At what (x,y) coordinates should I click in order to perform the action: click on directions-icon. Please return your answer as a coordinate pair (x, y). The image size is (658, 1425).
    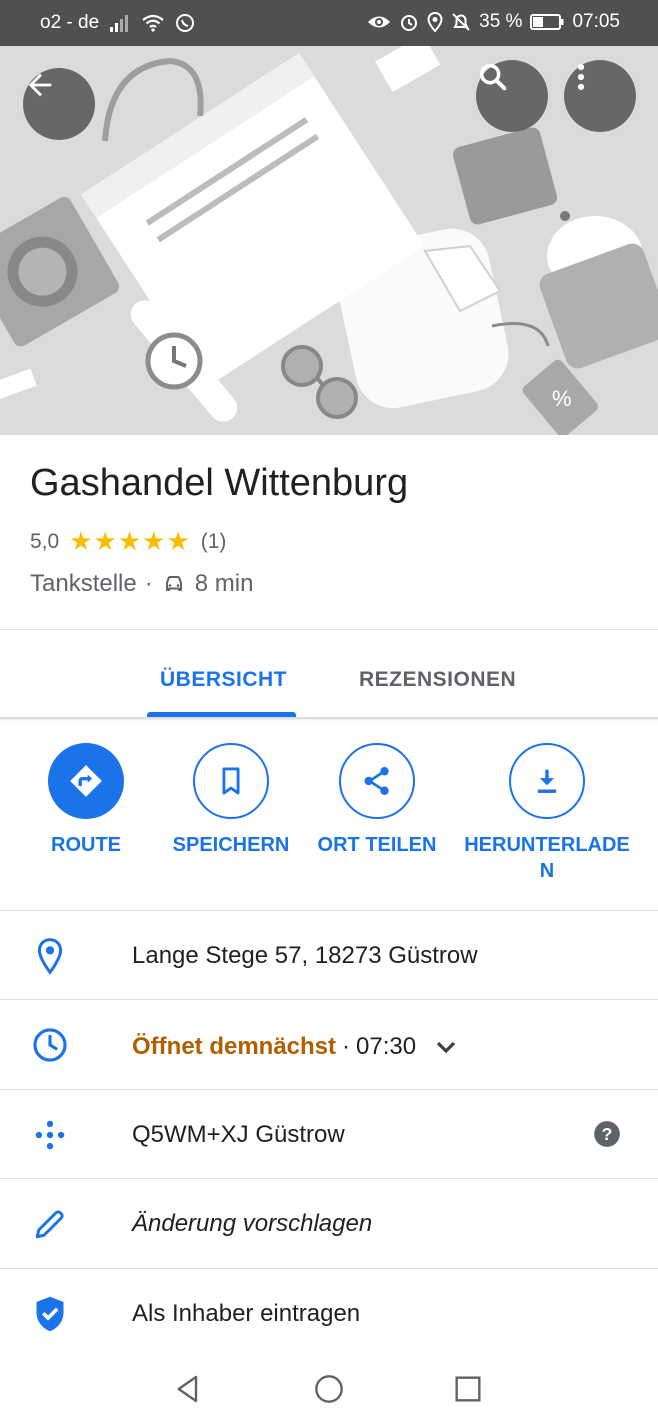
    Looking at the image, I should click on (86, 781).